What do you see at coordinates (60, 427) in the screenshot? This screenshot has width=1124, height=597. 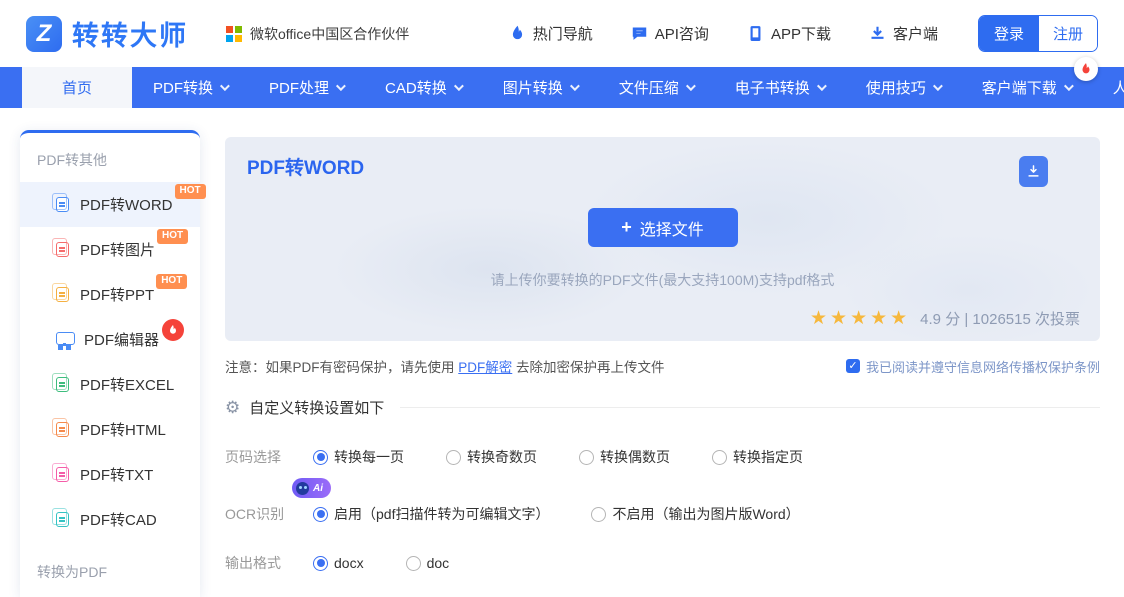 I see `html-doc-icon` at bounding box center [60, 427].